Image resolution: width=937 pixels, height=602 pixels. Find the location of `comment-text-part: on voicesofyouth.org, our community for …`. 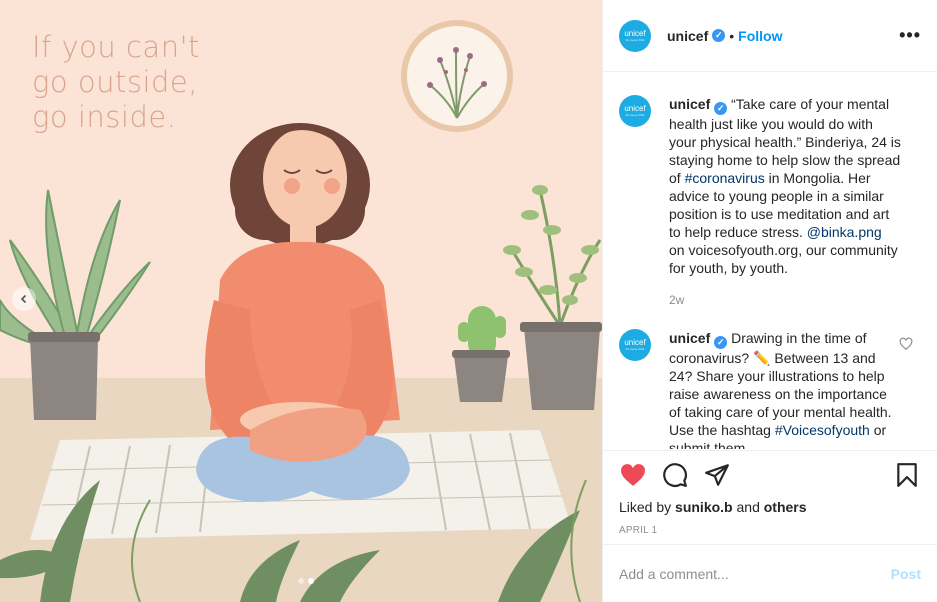

comment-text-part: on voicesofyouth.org, our community for … is located at coordinates (783, 259).